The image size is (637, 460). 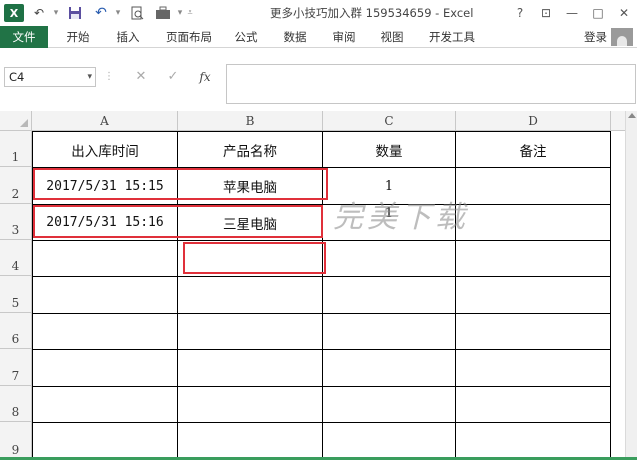 What do you see at coordinates (431, 84) in the screenshot?
I see `formula-input` at bounding box center [431, 84].